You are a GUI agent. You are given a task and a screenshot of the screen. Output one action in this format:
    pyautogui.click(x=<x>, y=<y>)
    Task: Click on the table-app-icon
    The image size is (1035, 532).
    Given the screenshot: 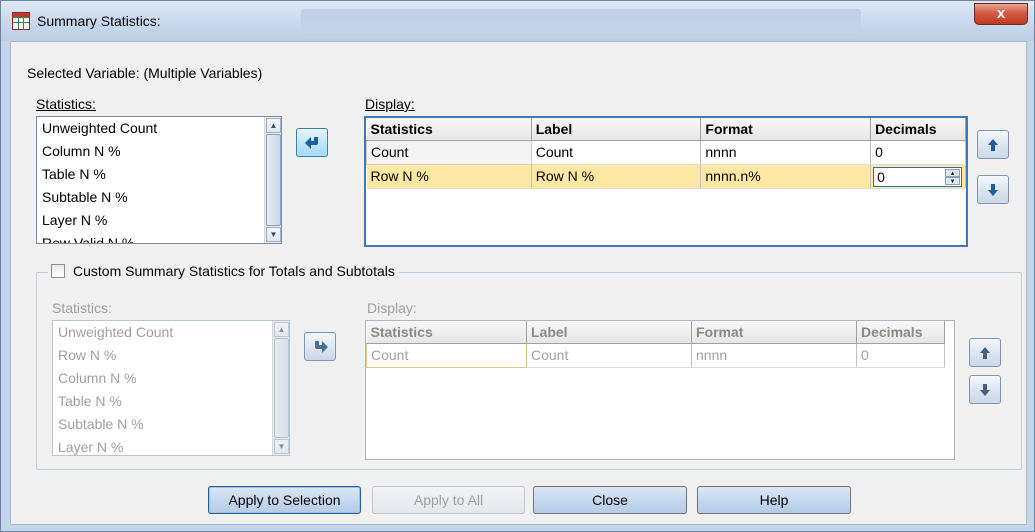 What is the action you would take?
    pyautogui.click(x=21, y=21)
    